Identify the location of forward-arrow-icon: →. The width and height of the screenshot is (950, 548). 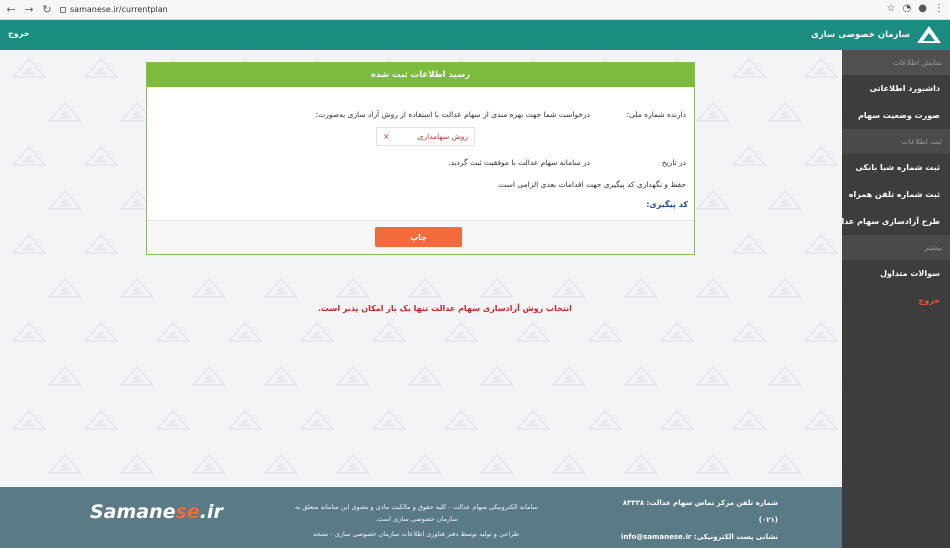
(29, 10).